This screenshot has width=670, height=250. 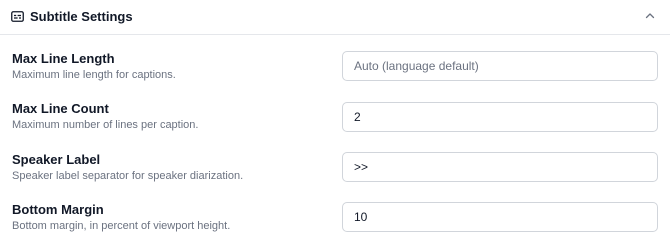 I want to click on setting-description: Maximum line length for captions., so click(x=94, y=75).